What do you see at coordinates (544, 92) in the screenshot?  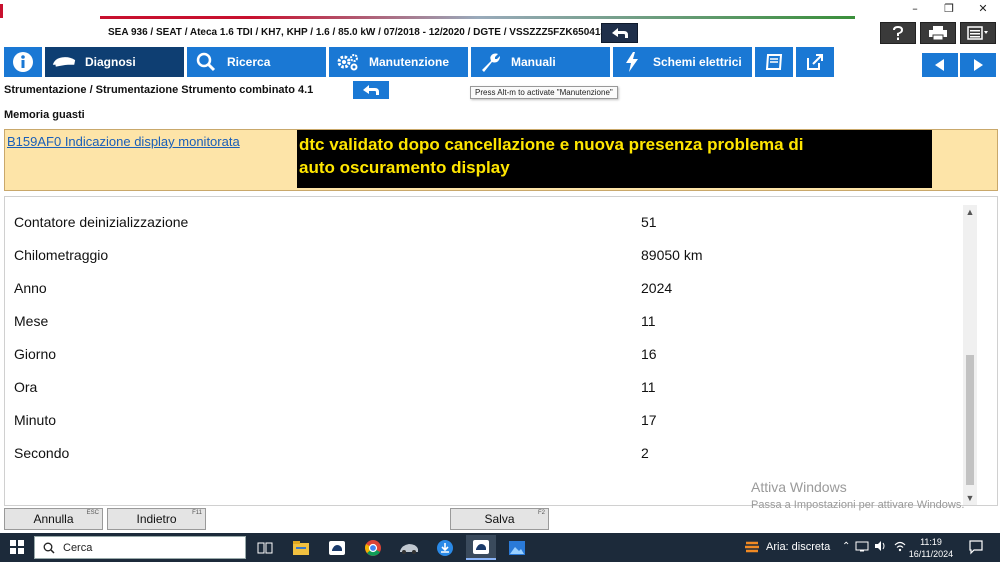 I see `tooltip: Press Alt-m to activate "Manutenzione"` at bounding box center [544, 92].